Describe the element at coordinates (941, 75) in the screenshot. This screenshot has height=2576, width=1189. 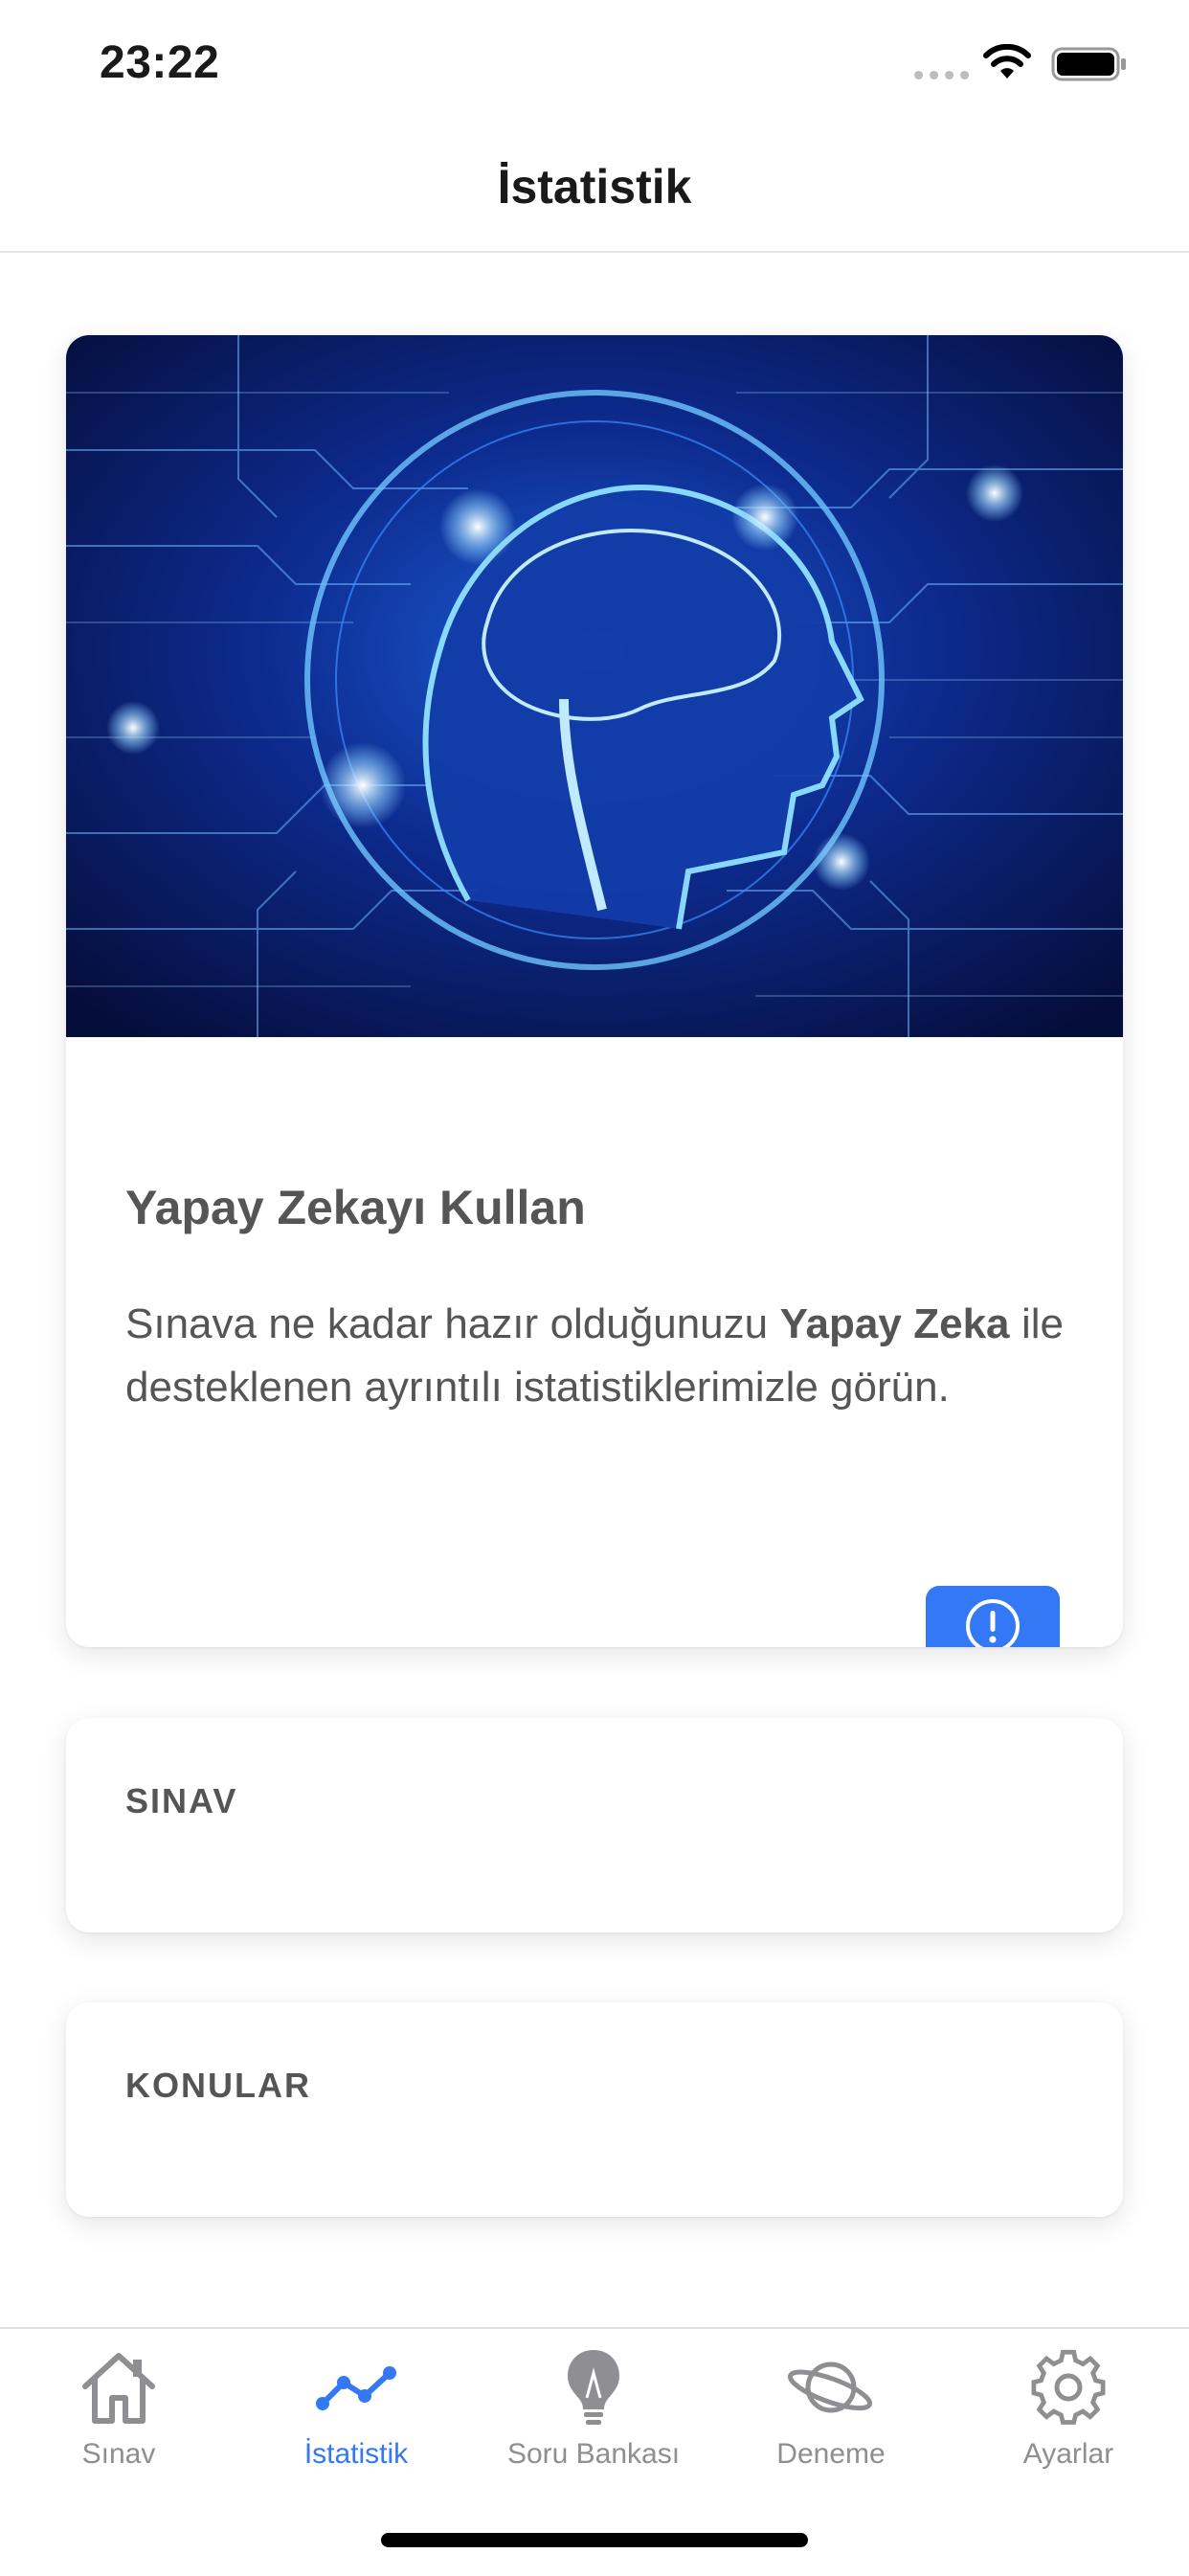
I see `cellular-signal-icon` at that location.